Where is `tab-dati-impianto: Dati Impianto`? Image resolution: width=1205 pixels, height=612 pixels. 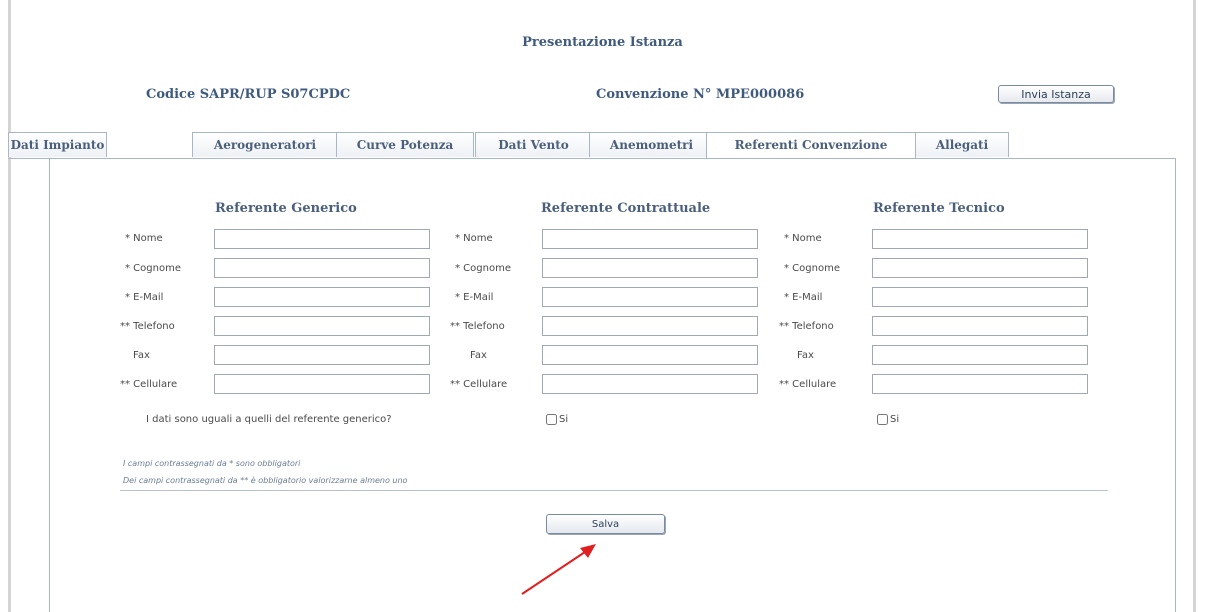 tab-dati-impianto: Dati Impianto is located at coordinates (57, 144).